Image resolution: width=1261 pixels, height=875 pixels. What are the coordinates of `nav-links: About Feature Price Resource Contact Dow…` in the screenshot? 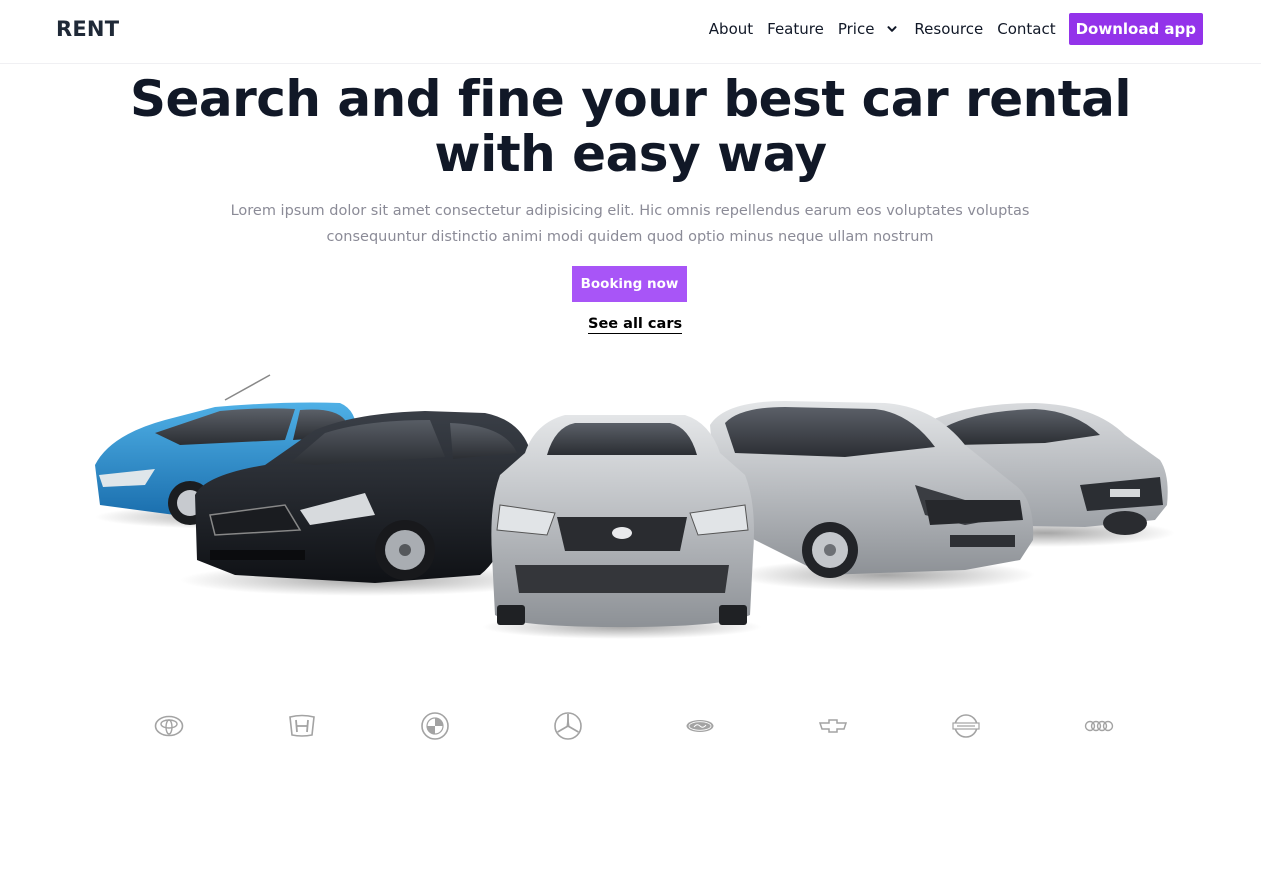 It's located at (956, 29).